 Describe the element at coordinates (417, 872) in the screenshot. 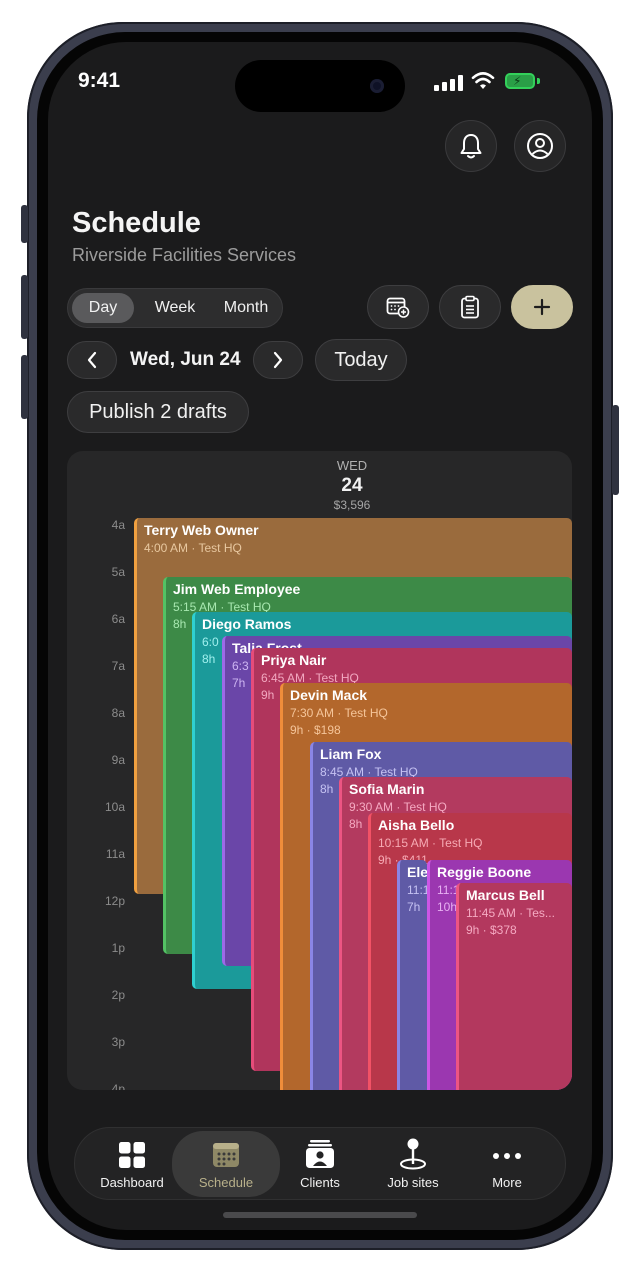

I see `shift-employee-name: Ele` at that location.